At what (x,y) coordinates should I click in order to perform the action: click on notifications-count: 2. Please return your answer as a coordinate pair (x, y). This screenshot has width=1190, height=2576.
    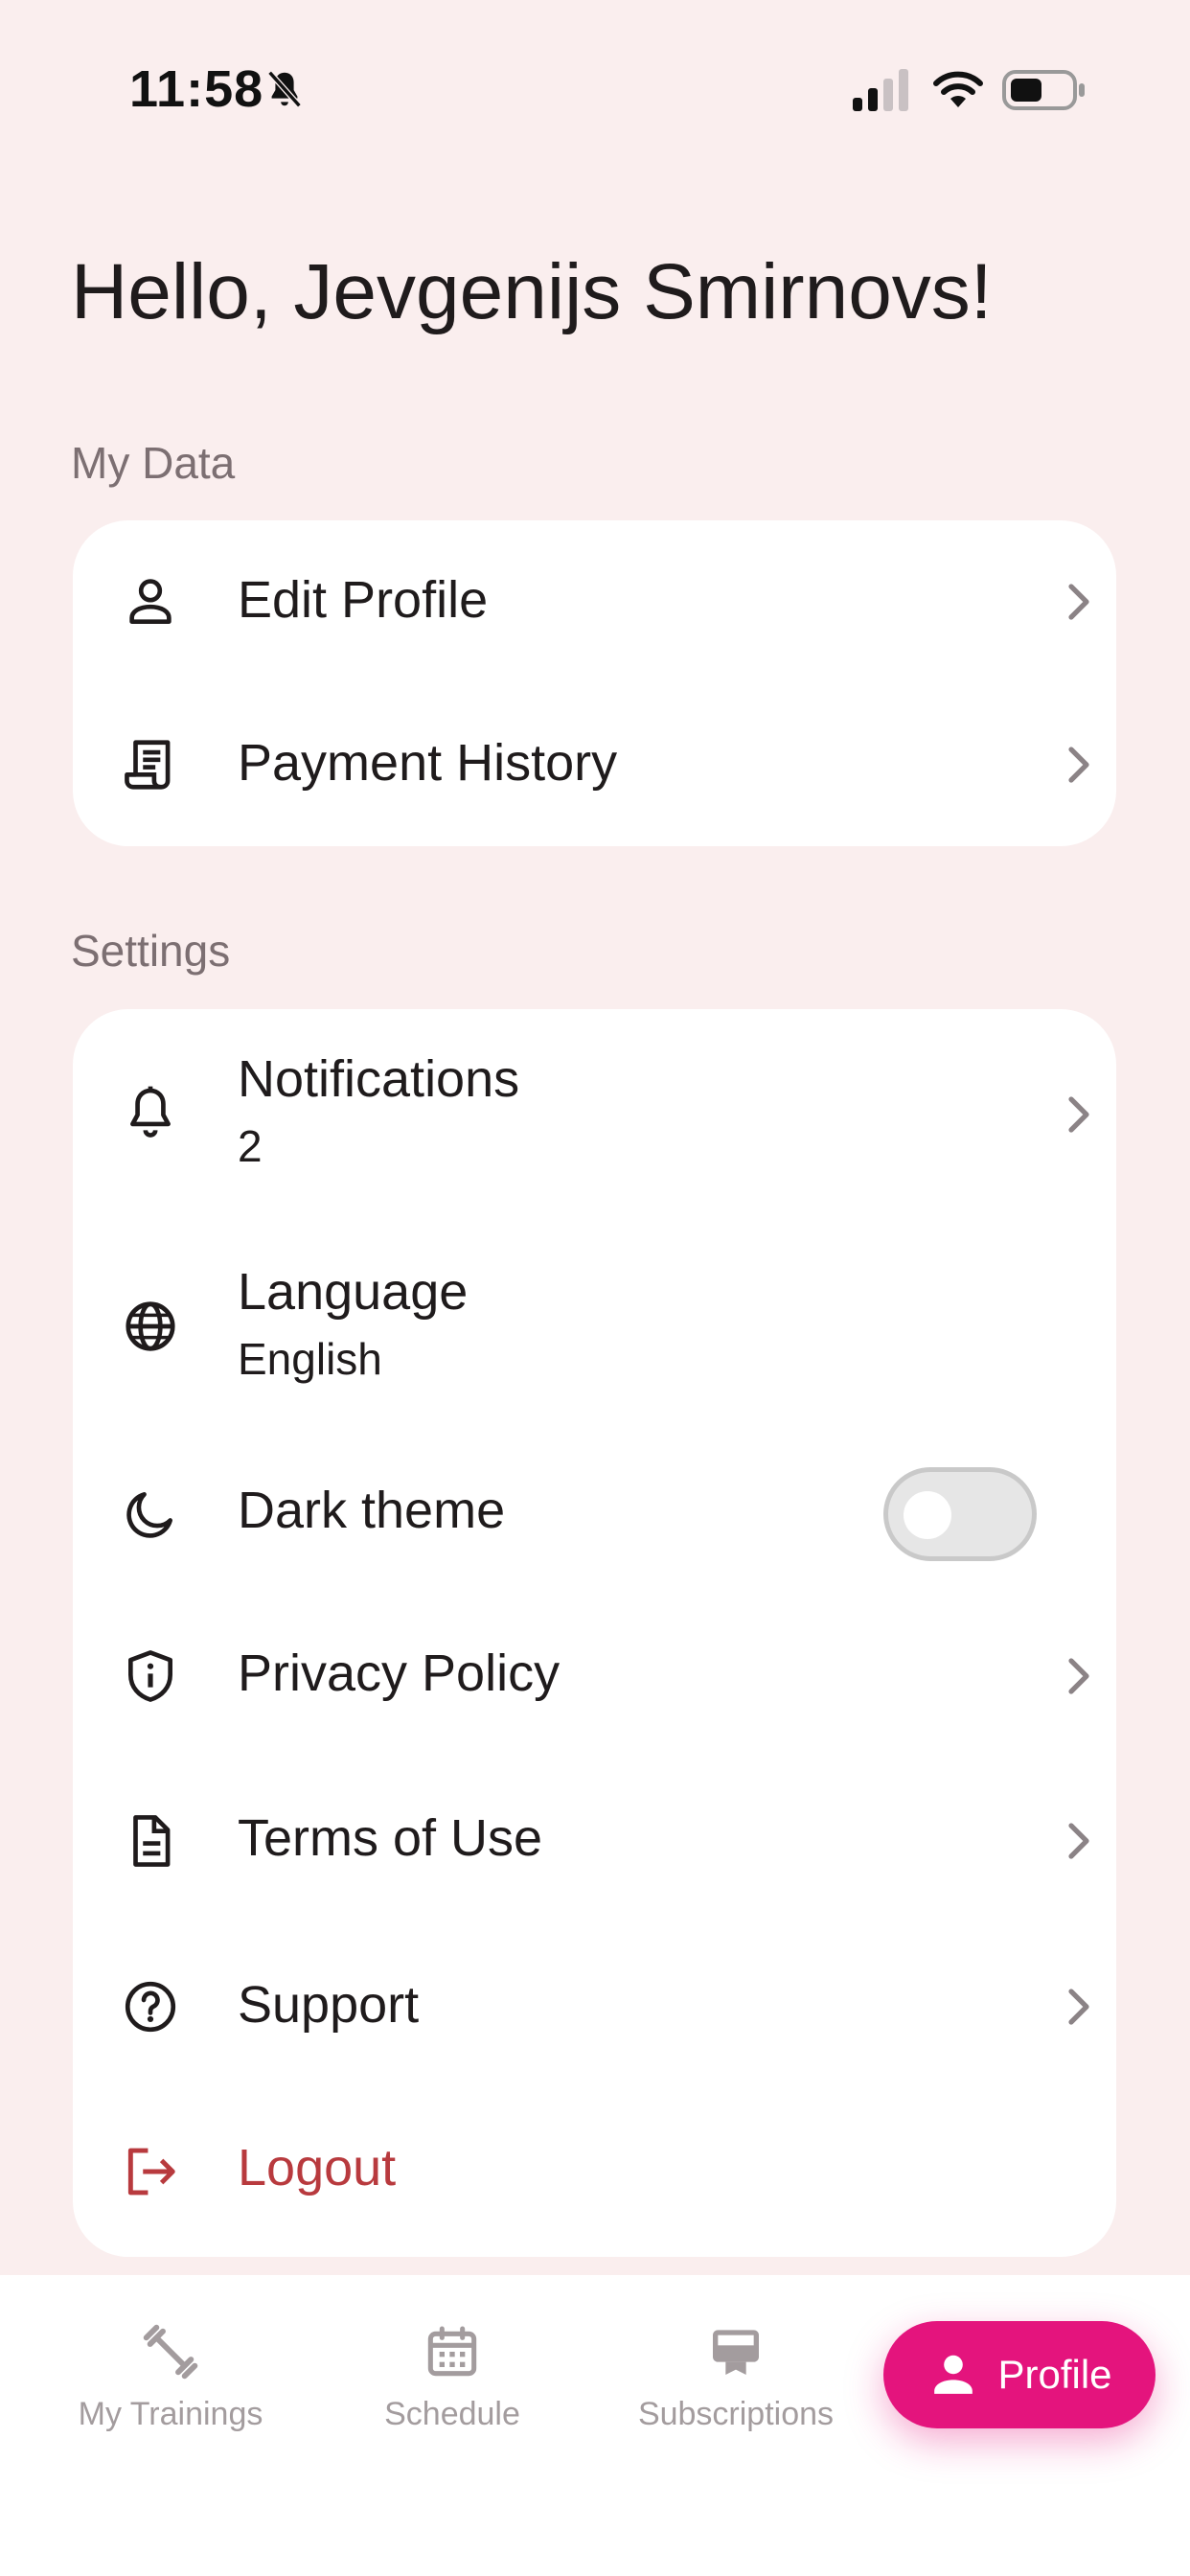
    Looking at the image, I should click on (250, 1146).